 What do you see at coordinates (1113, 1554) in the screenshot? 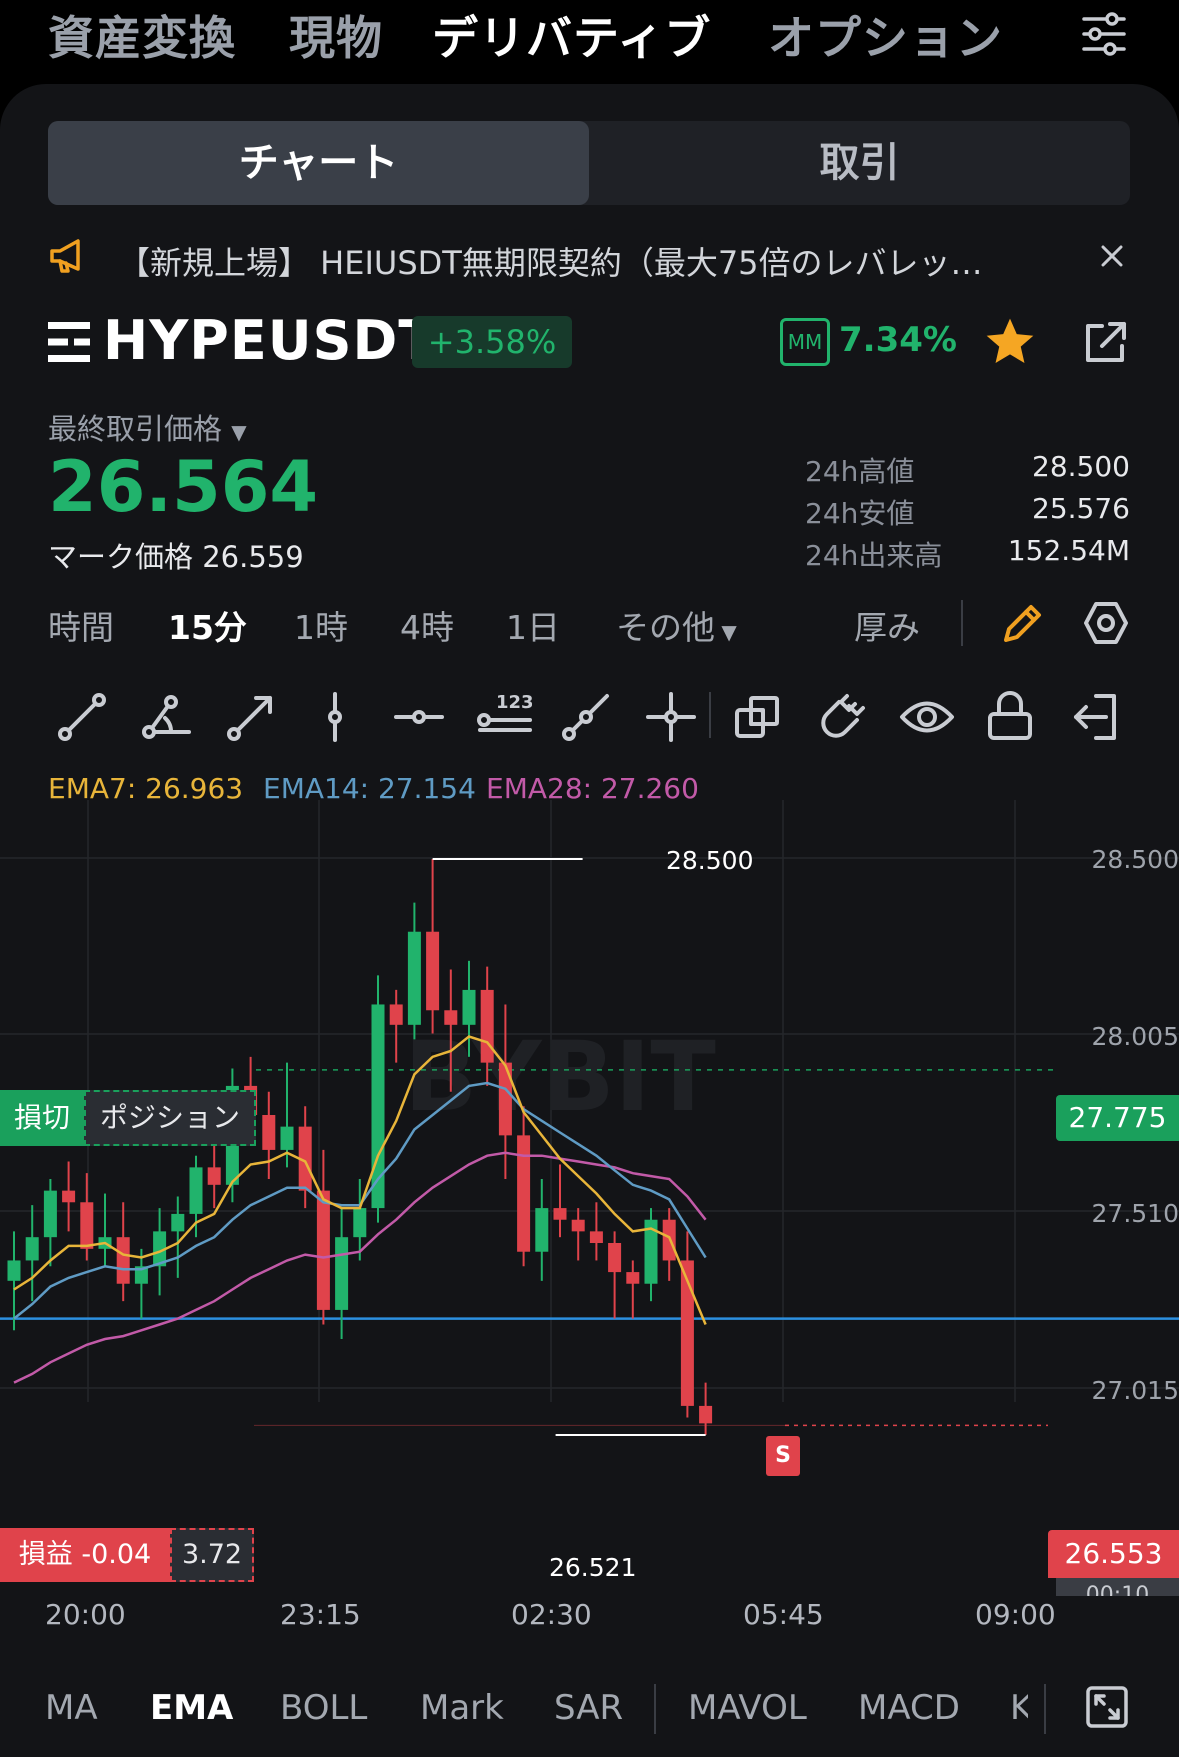
I see `current-price-tag: 26.553` at bounding box center [1113, 1554].